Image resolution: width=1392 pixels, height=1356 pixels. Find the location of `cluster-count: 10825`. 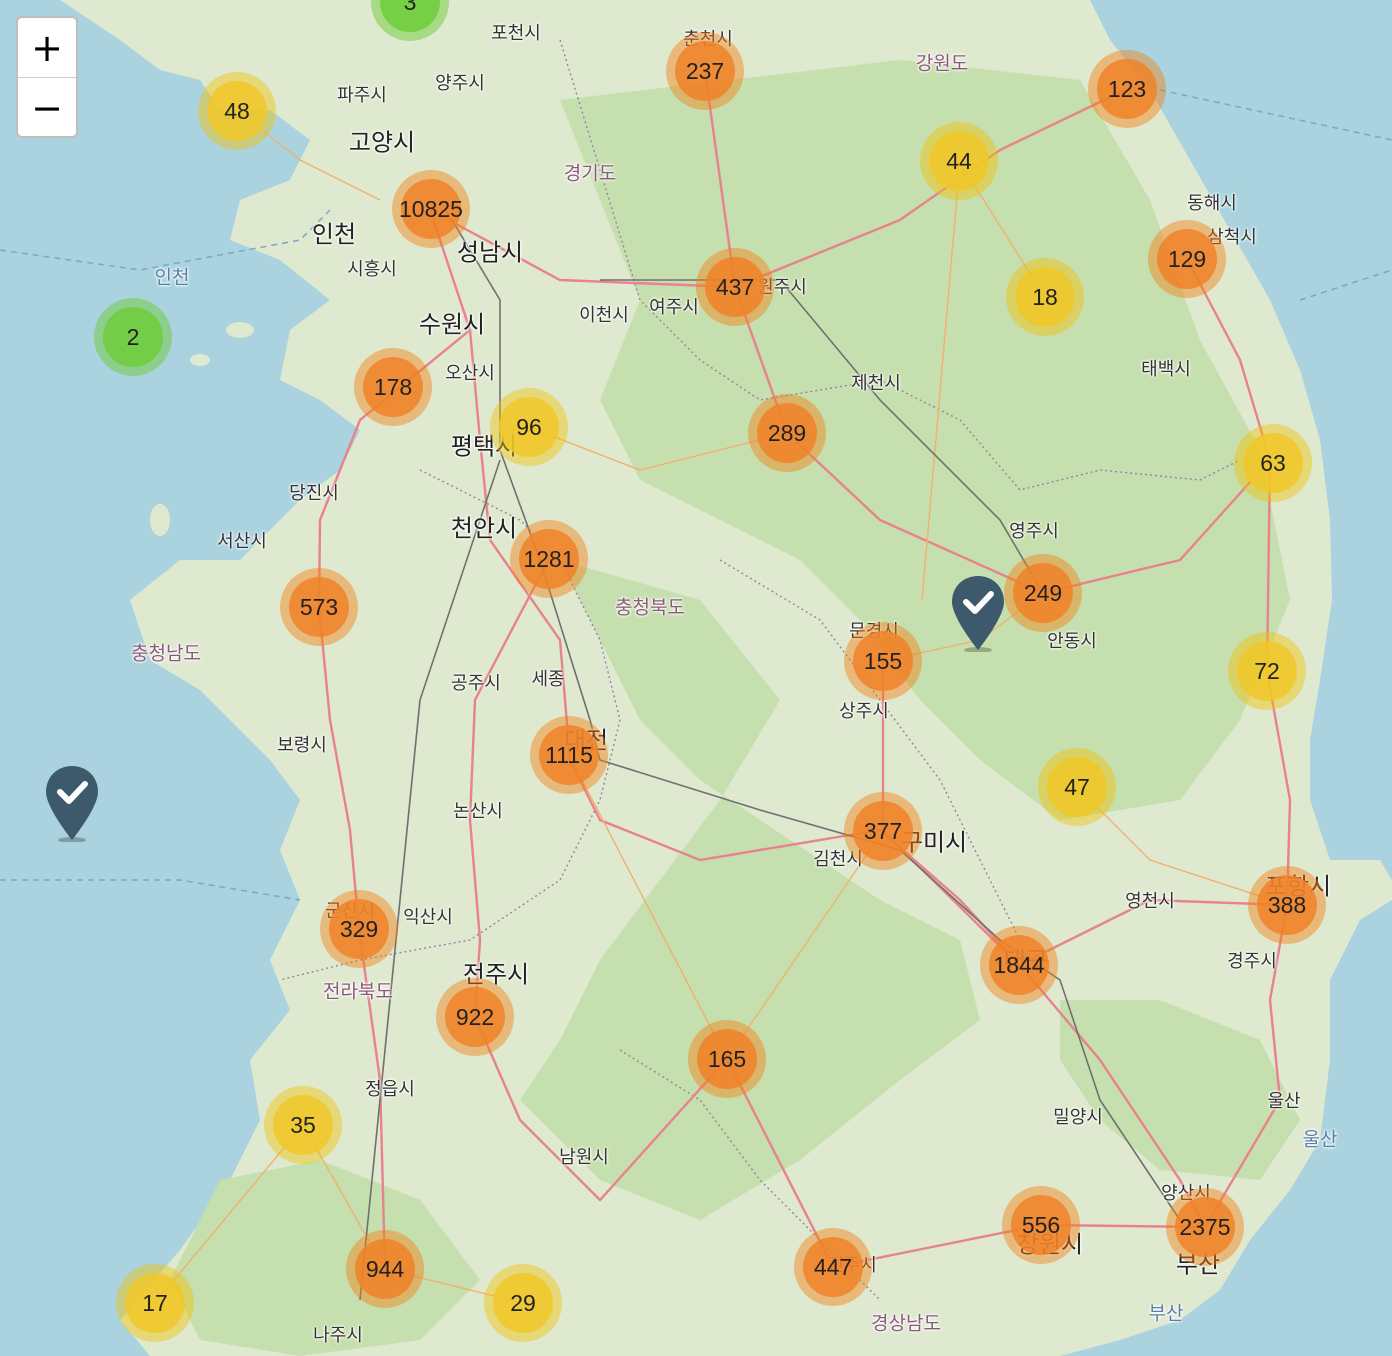

cluster-count: 10825 is located at coordinates (431, 209).